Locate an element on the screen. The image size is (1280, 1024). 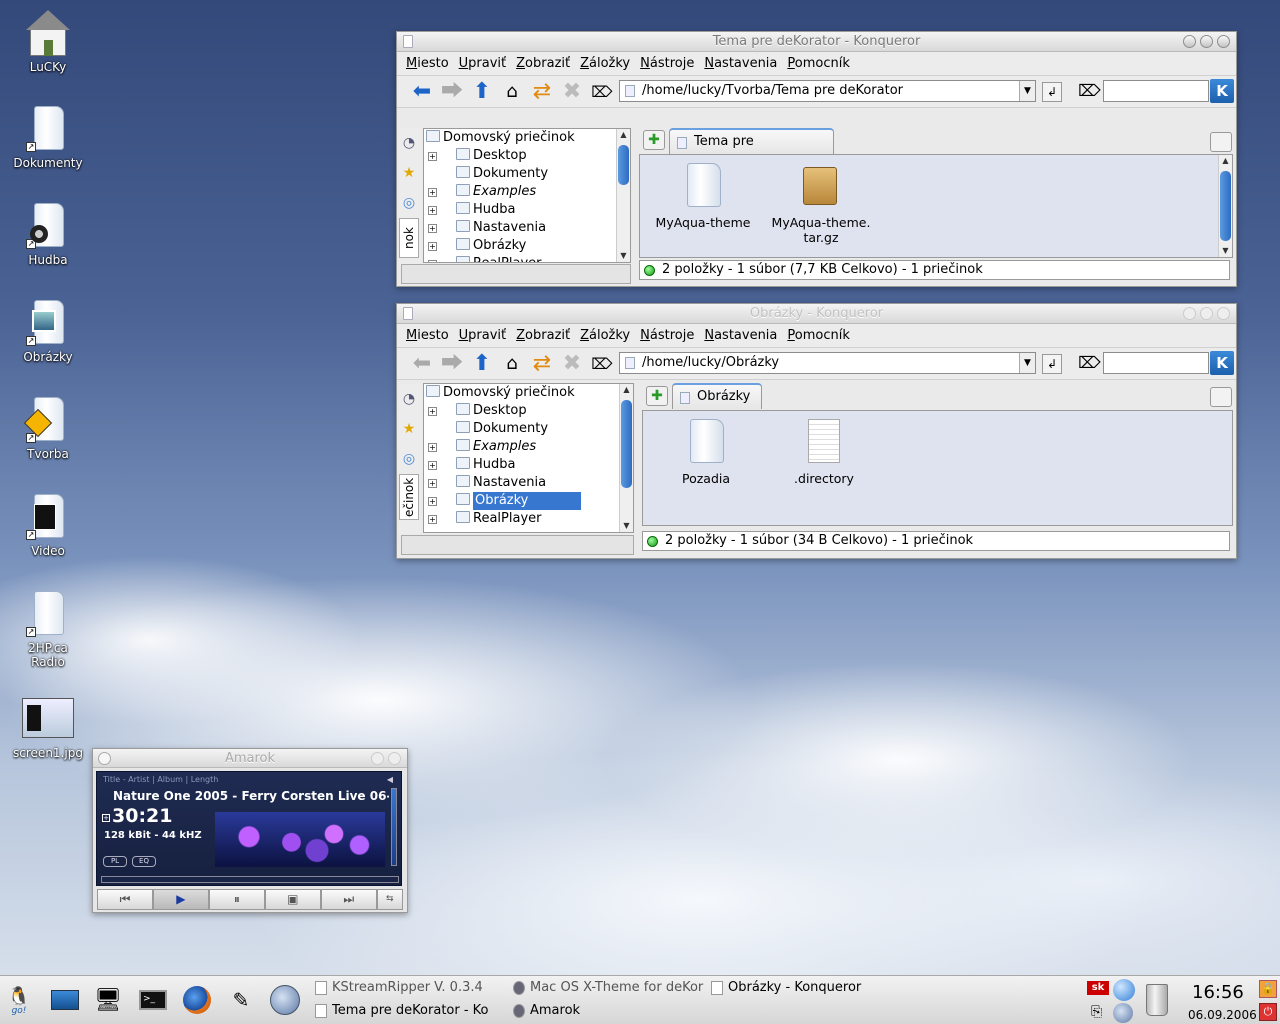
window-titlebar: Tema pre deKorator - Konqueror is located at coordinates (816, 42).